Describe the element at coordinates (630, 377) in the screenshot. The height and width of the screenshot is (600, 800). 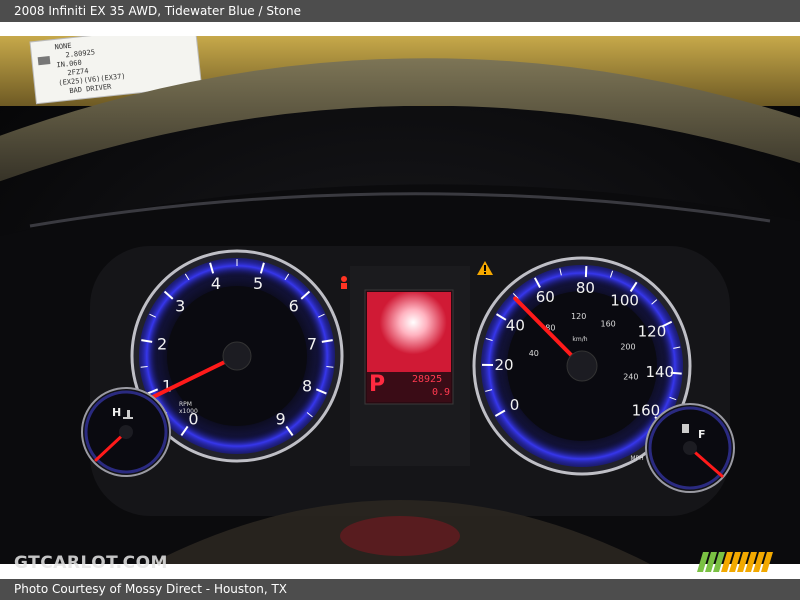
I see `kmh-tick-label: 240` at that location.